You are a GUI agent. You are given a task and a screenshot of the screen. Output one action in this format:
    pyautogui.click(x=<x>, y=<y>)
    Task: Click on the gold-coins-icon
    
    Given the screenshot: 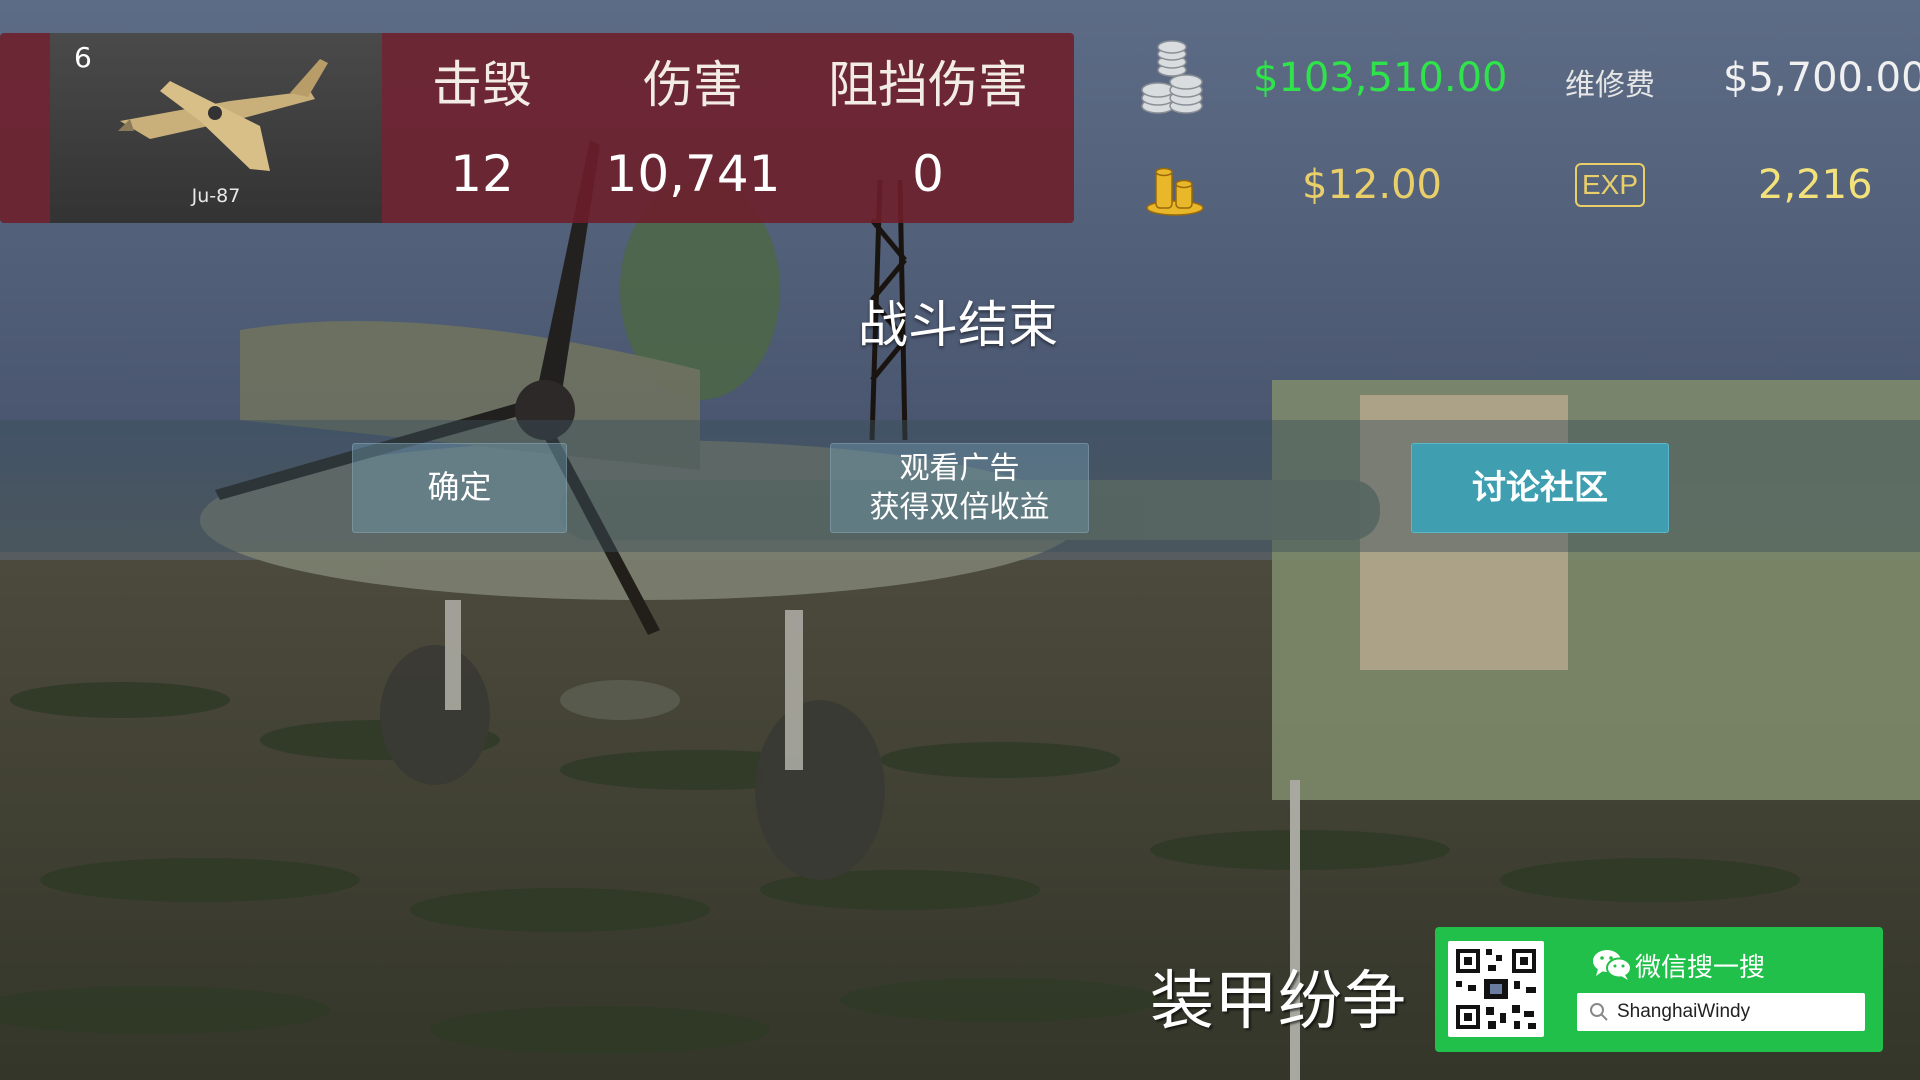 What is the action you would take?
    pyautogui.click(x=1175, y=191)
    